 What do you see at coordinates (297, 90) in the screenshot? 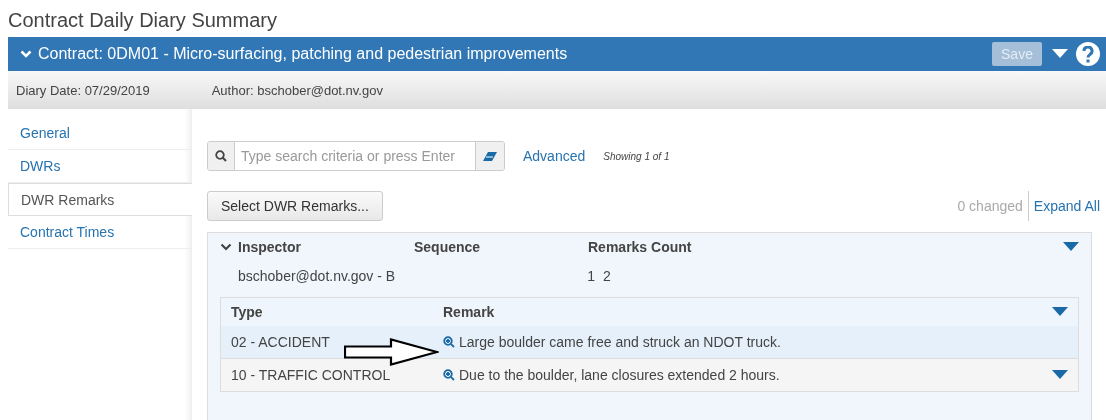
I see `author: Author: bschober@dot.nv.gov` at bounding box center [297, 90].